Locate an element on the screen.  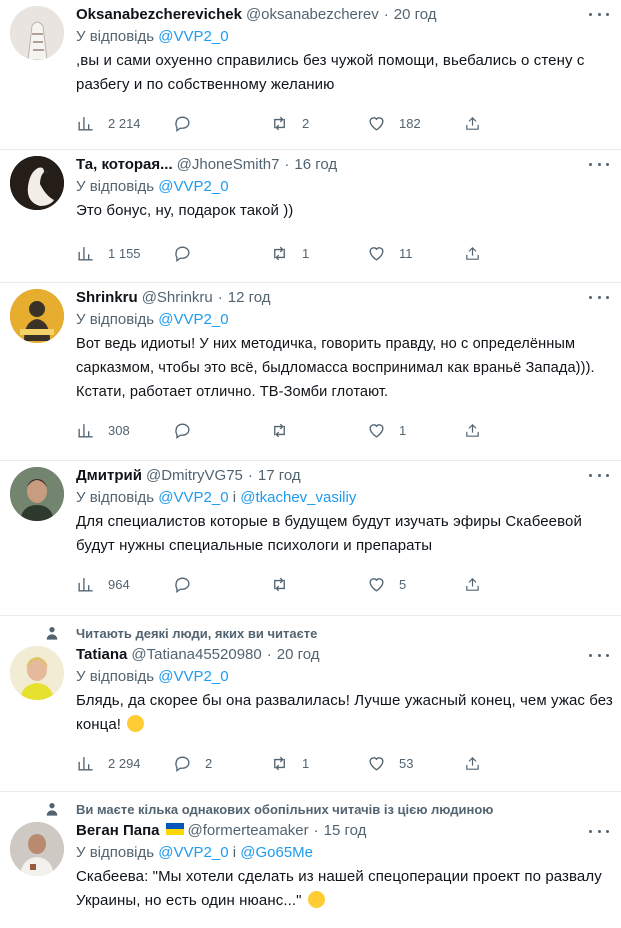
tweet-actions: 1 155 1 11 is located at coordinates (348, 253).